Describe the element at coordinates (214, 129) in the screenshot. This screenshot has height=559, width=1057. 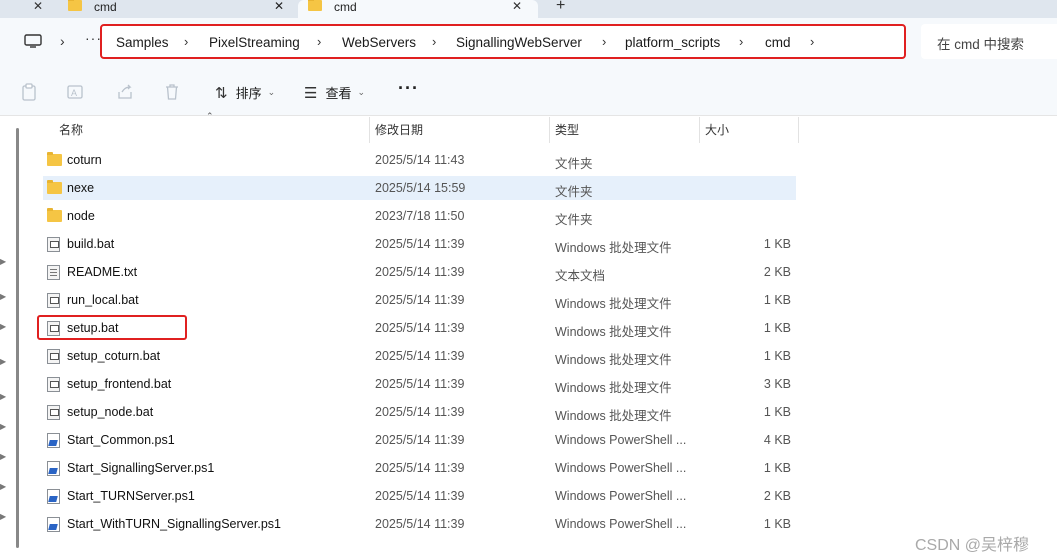
I see `column-header-name: 名称` at that location.